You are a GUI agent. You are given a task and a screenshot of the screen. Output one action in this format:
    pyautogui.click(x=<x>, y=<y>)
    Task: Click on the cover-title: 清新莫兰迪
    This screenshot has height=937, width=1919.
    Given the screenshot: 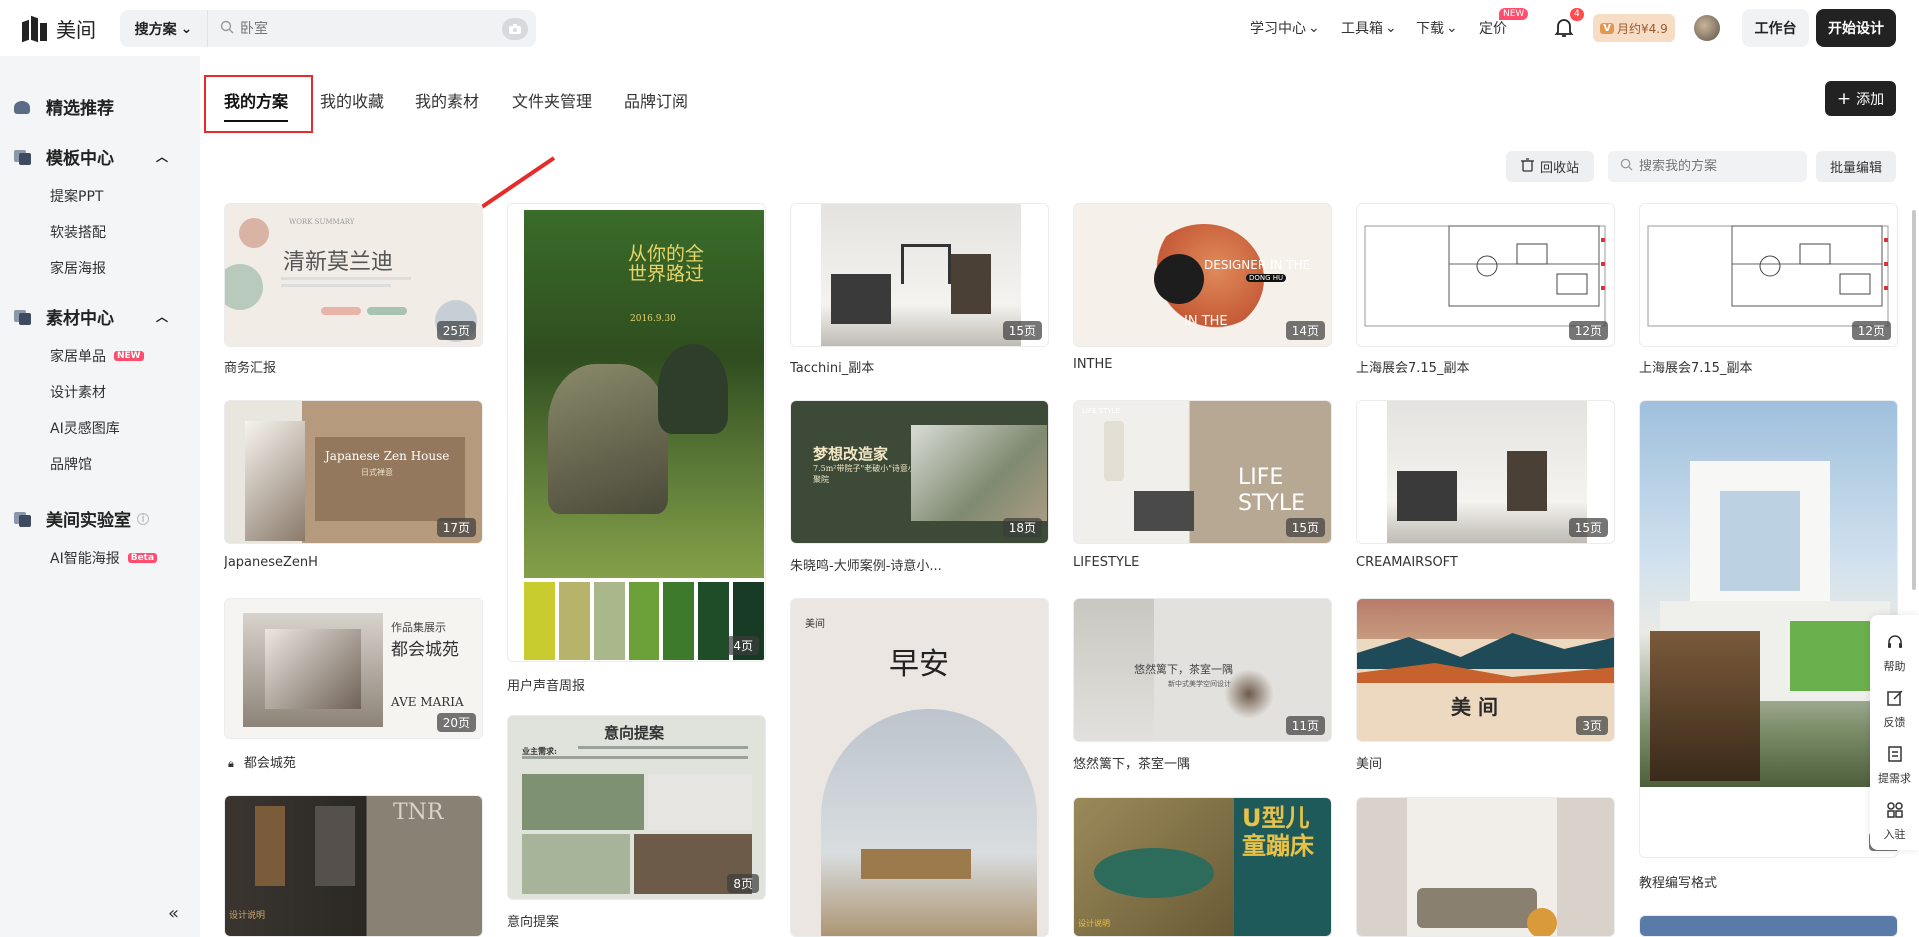 What is the action you would take?
    pyautogui.click(x=338, y=262)
    